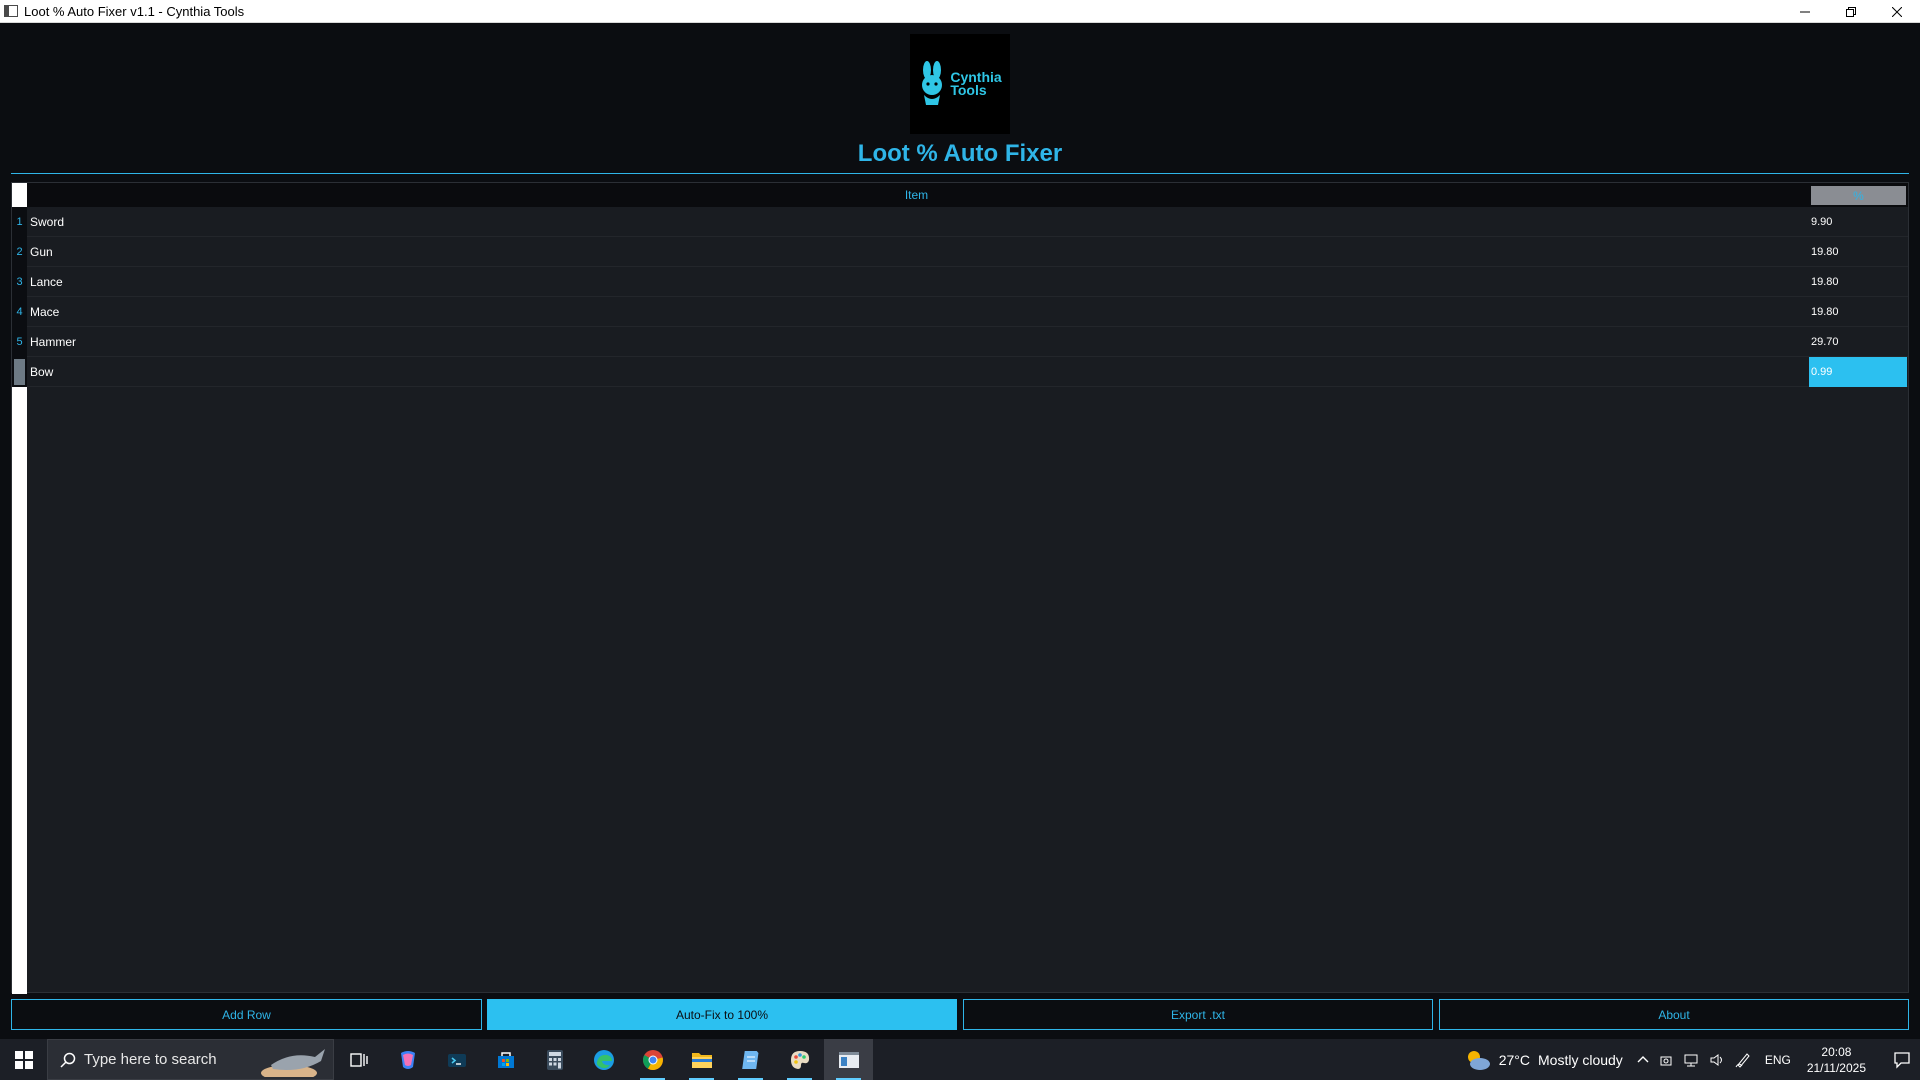  Describe the element at coordinates (960, 312) in the screenshot. I see `table-row: 4 Mace 19.80` at that location.